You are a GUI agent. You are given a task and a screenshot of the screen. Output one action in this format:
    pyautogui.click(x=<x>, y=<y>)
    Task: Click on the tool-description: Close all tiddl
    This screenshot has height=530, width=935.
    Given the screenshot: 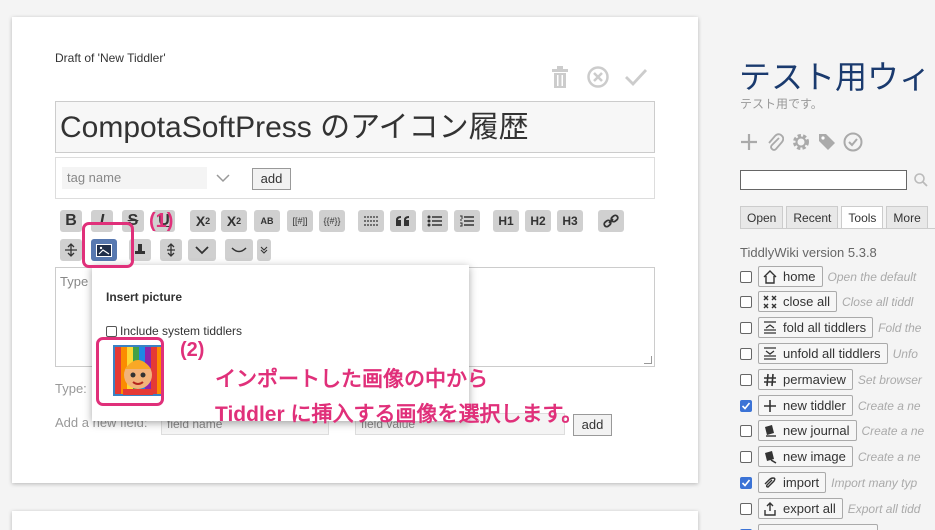 What is the action you would take?
    pyautogui.click(x=877, y=301)
    